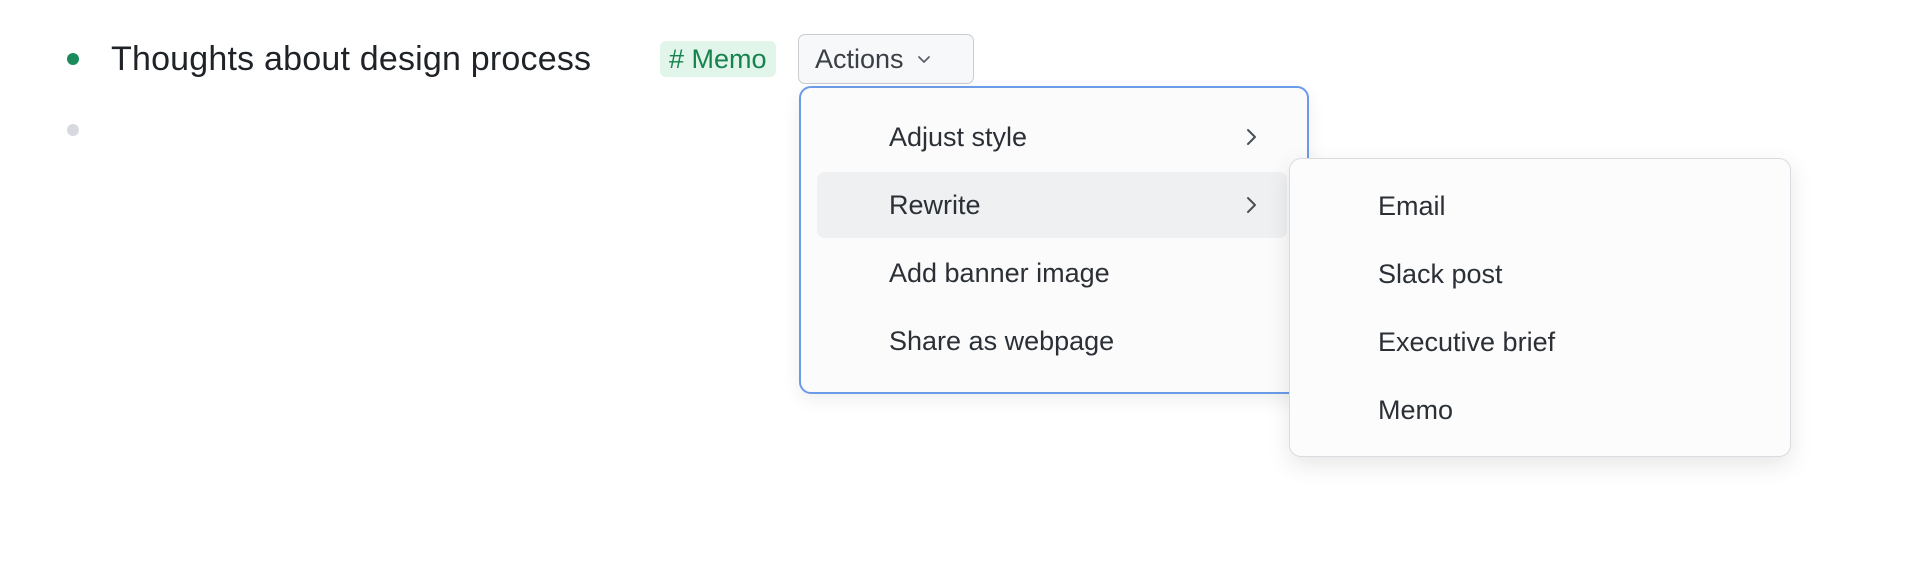  I want to click on menu-item-adjust-style: Adjust style, so click(1052, 137).